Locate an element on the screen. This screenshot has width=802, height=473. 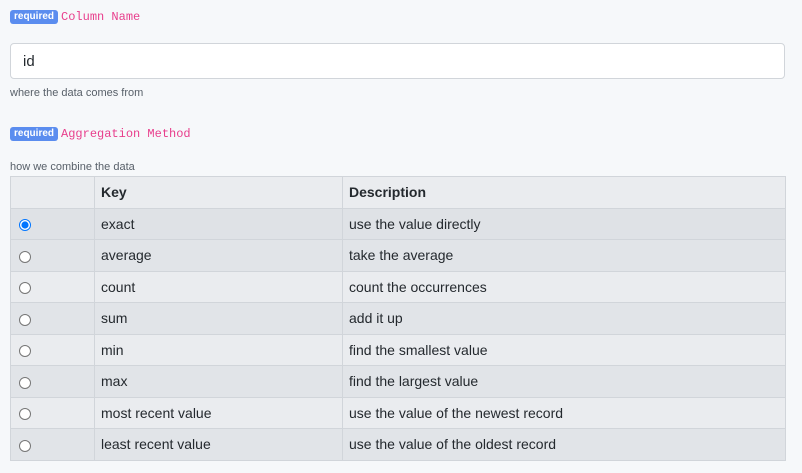
table-row: average take the average is located at coordinates (398, 255).